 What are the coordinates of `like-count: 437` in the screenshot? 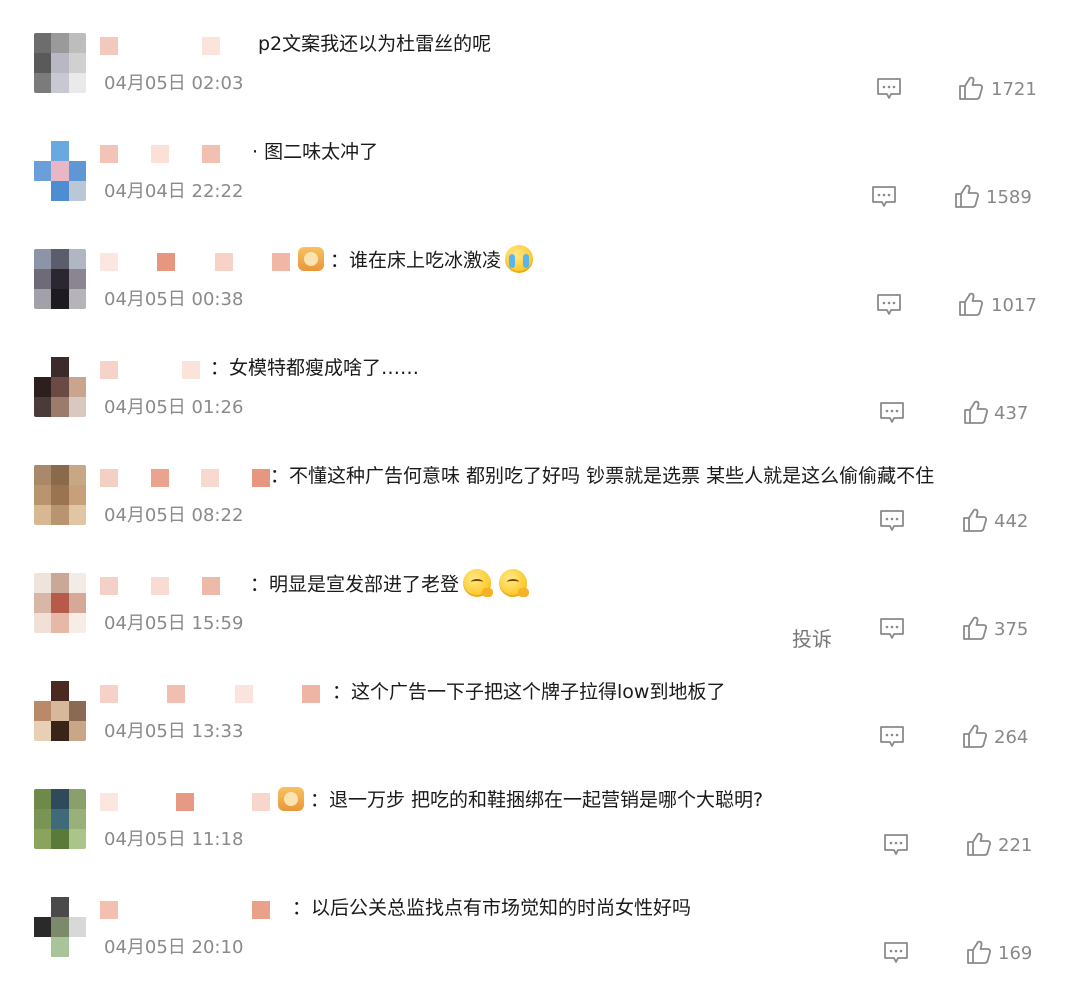 It's located at (1011, 413).